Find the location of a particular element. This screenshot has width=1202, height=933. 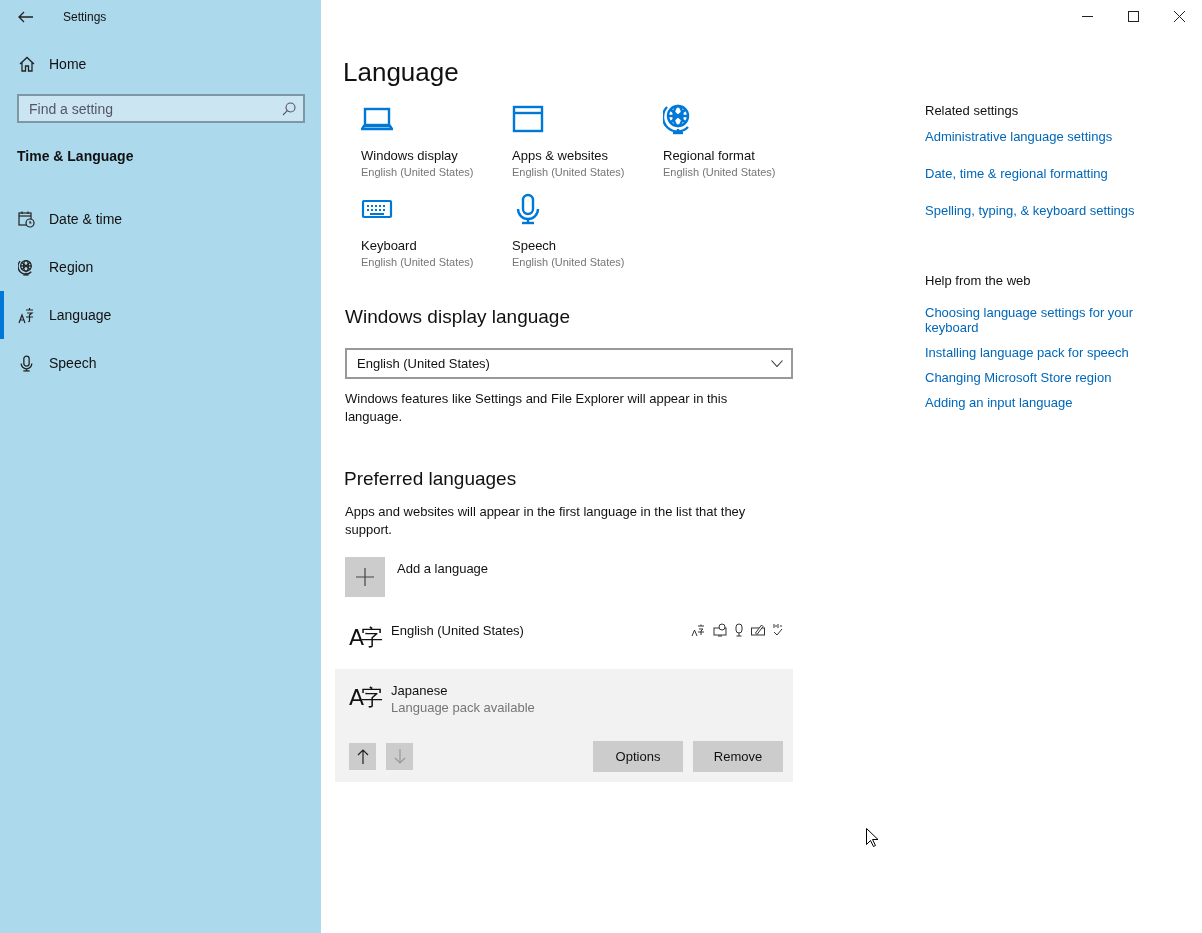

language-list-item: A字 English (United States) is located at coordinates (564, 639).